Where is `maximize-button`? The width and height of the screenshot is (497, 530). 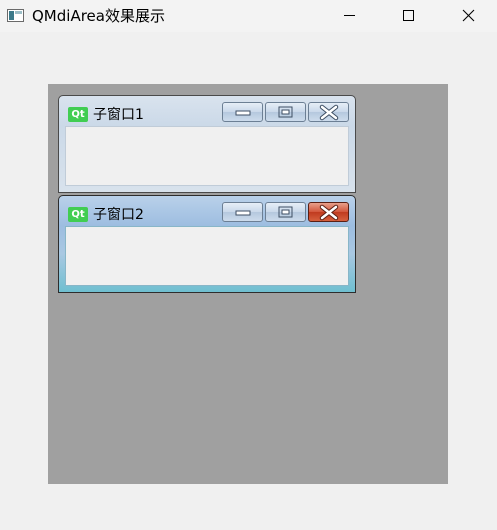 maximize-button is located at coordinates (408, 16).